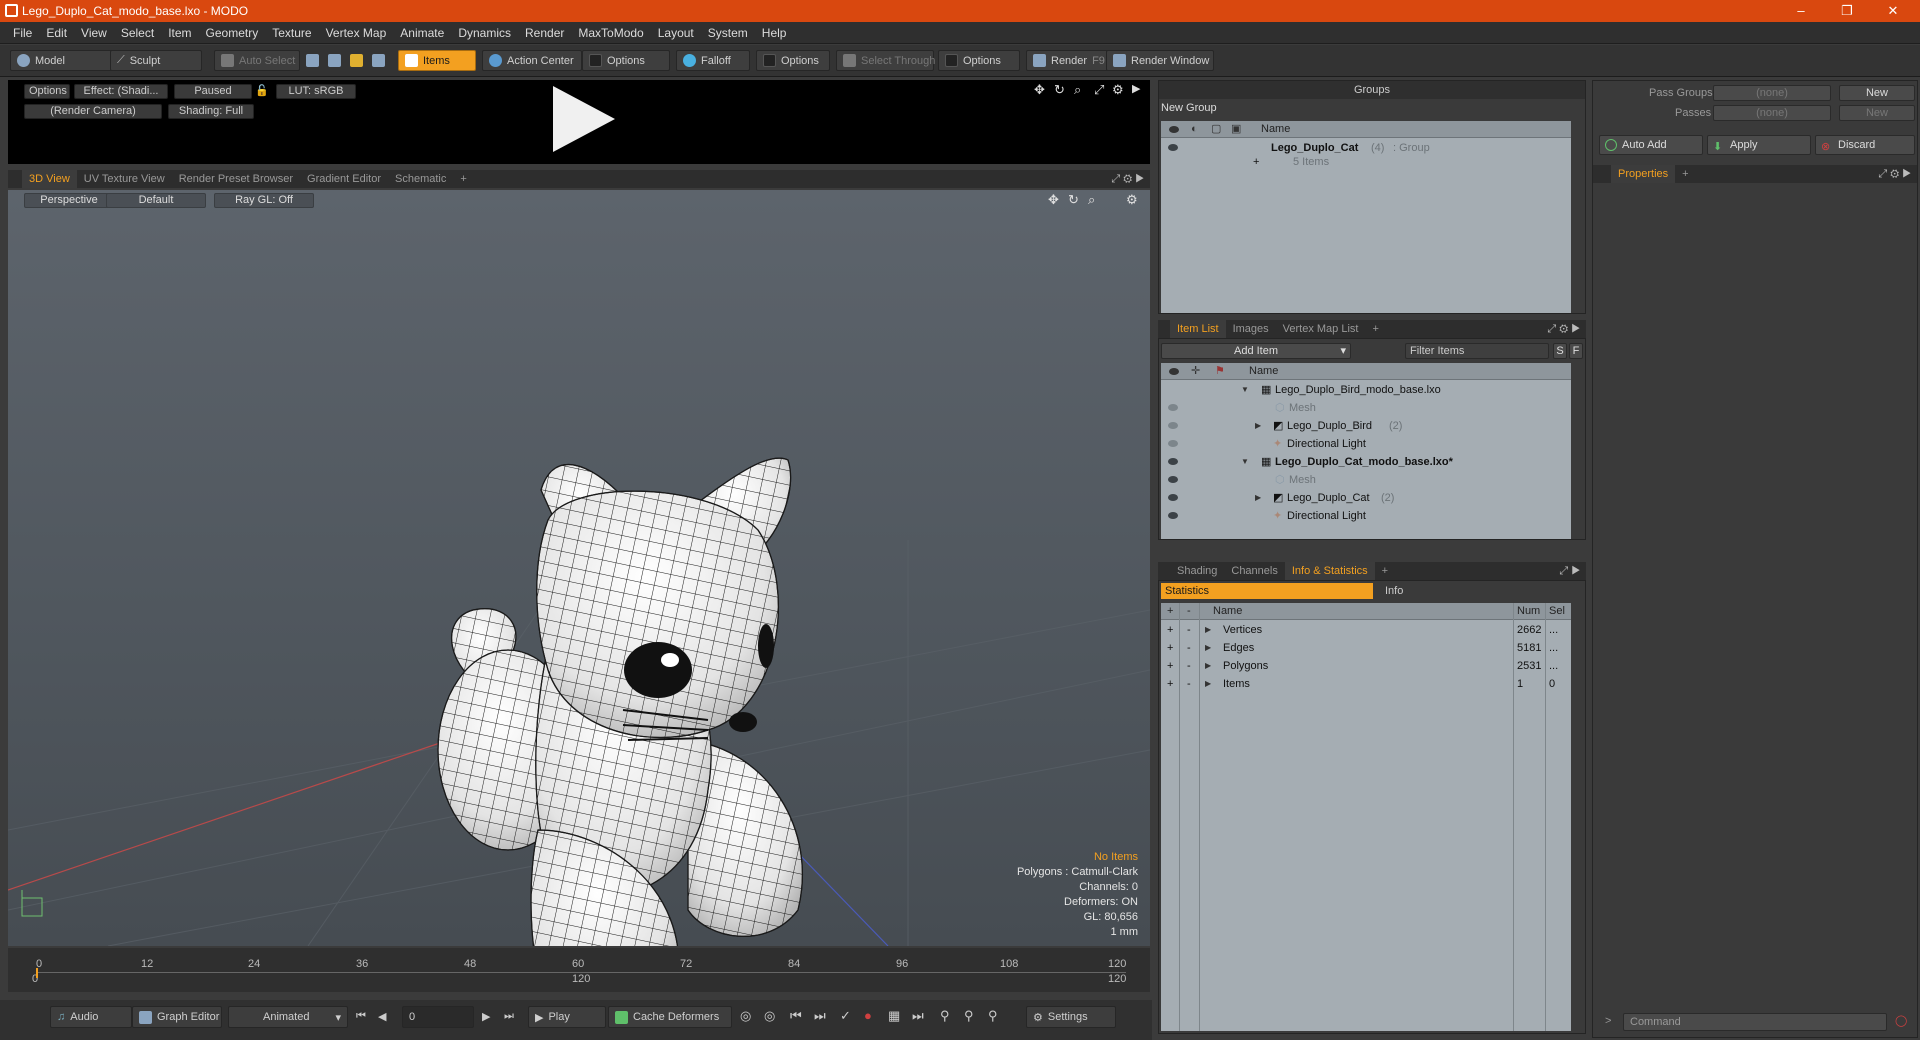 The width and height of the screenshot is (1920, 1040). Describe the element at coordinates (1329, 571) in the screenshot. I see `tab-info-statistics: Info & Statistics` at that location.